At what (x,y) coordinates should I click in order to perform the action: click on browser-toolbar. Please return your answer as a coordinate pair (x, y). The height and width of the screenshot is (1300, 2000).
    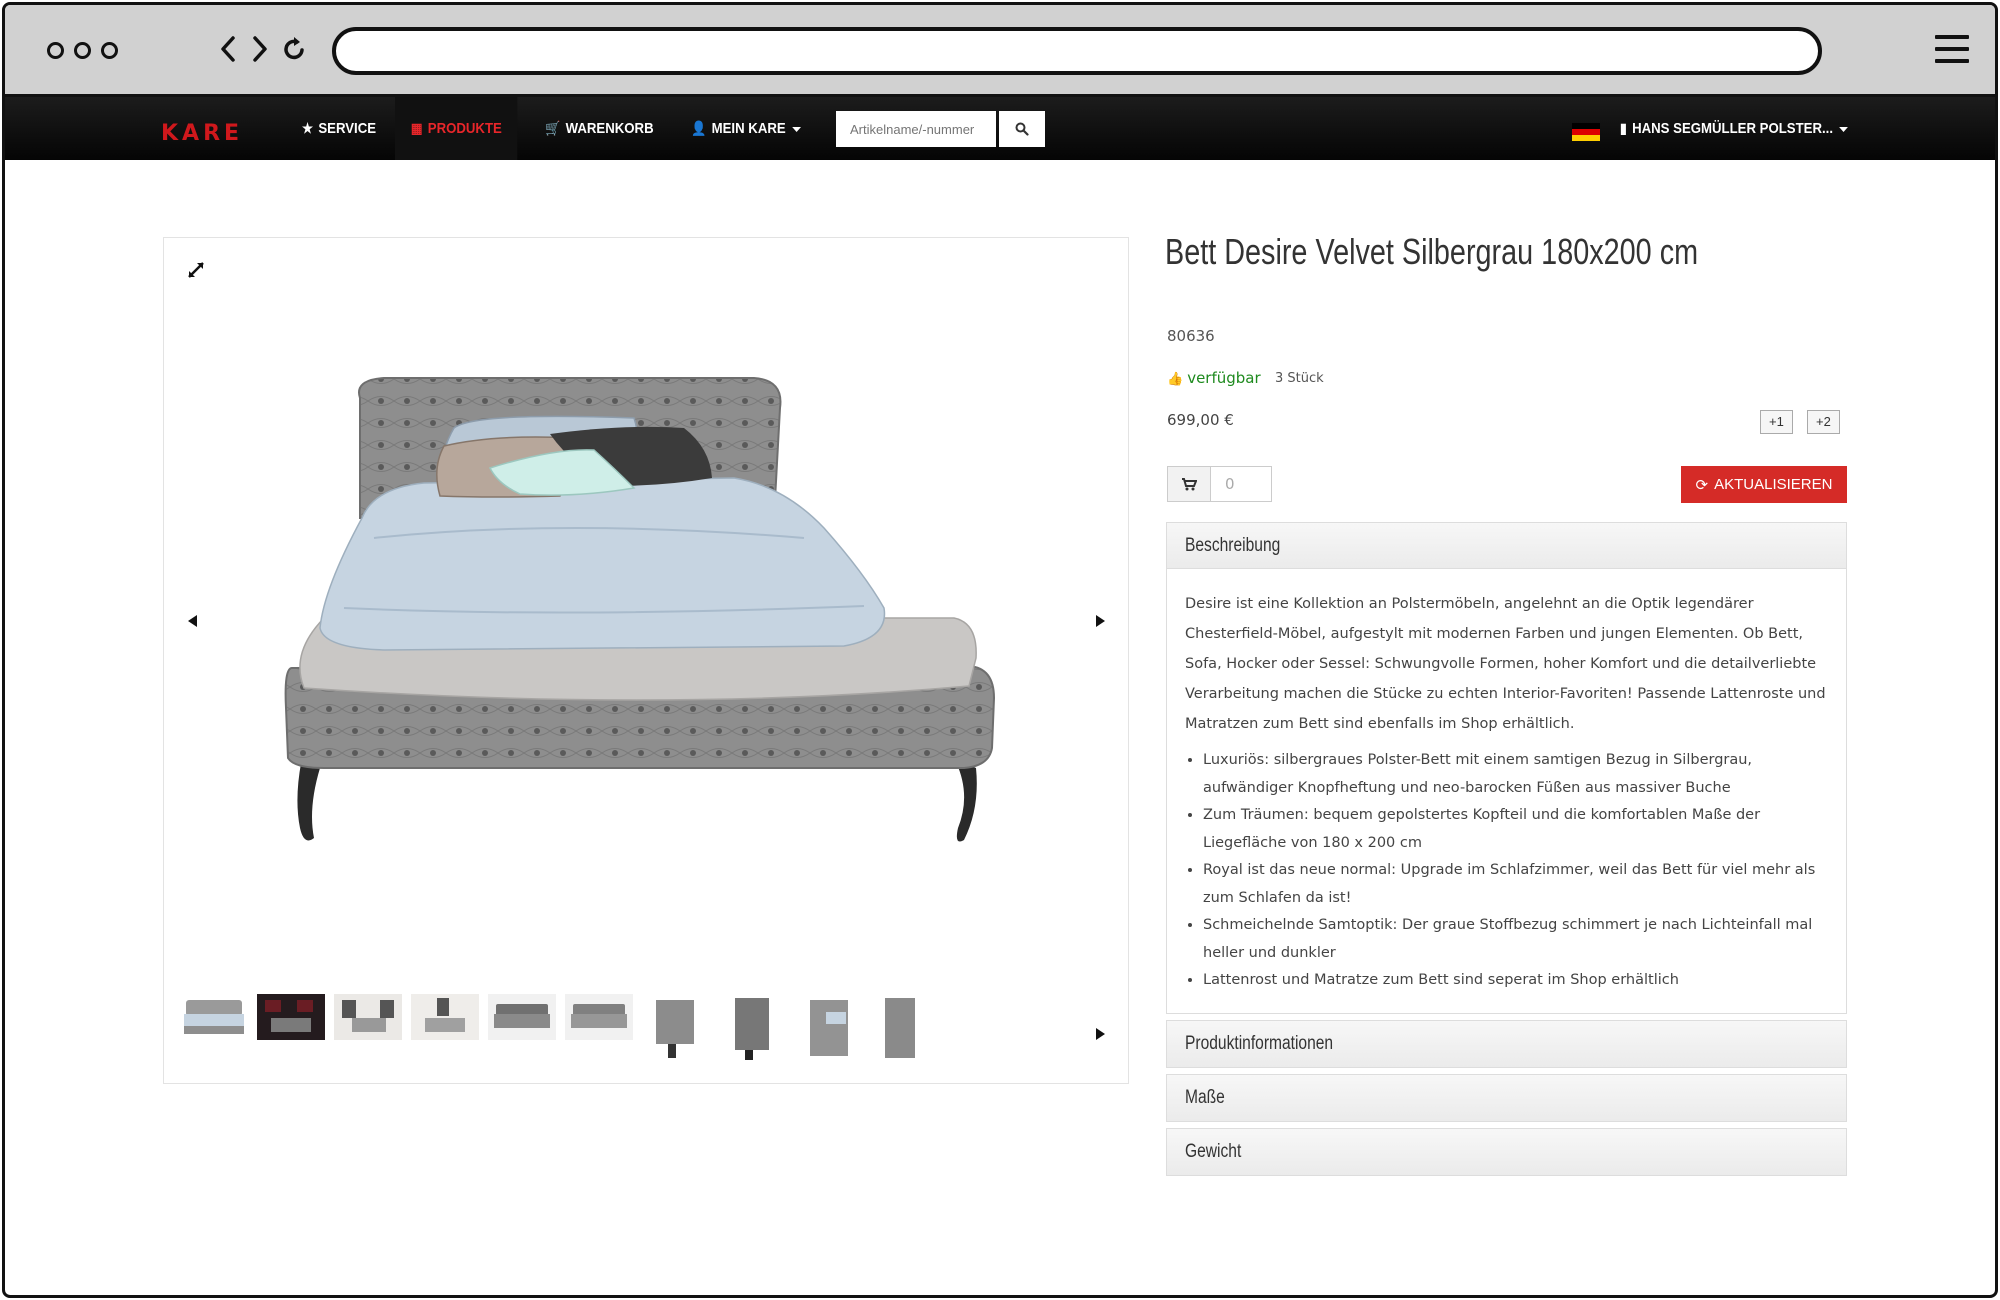
    Looking at the image, I should click on (1000, 51).